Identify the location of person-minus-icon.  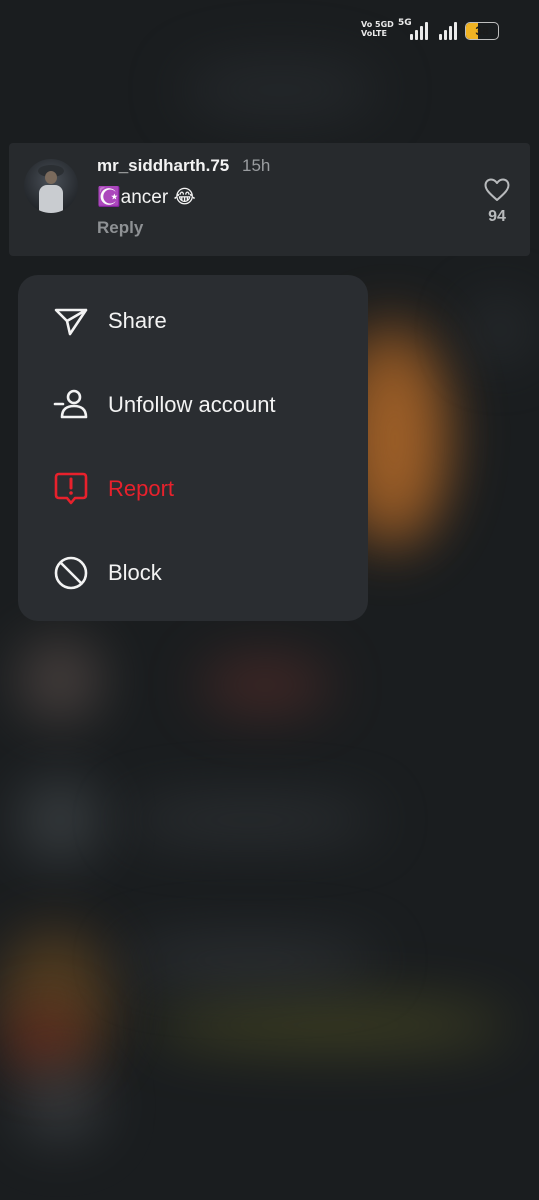
(70, 404).